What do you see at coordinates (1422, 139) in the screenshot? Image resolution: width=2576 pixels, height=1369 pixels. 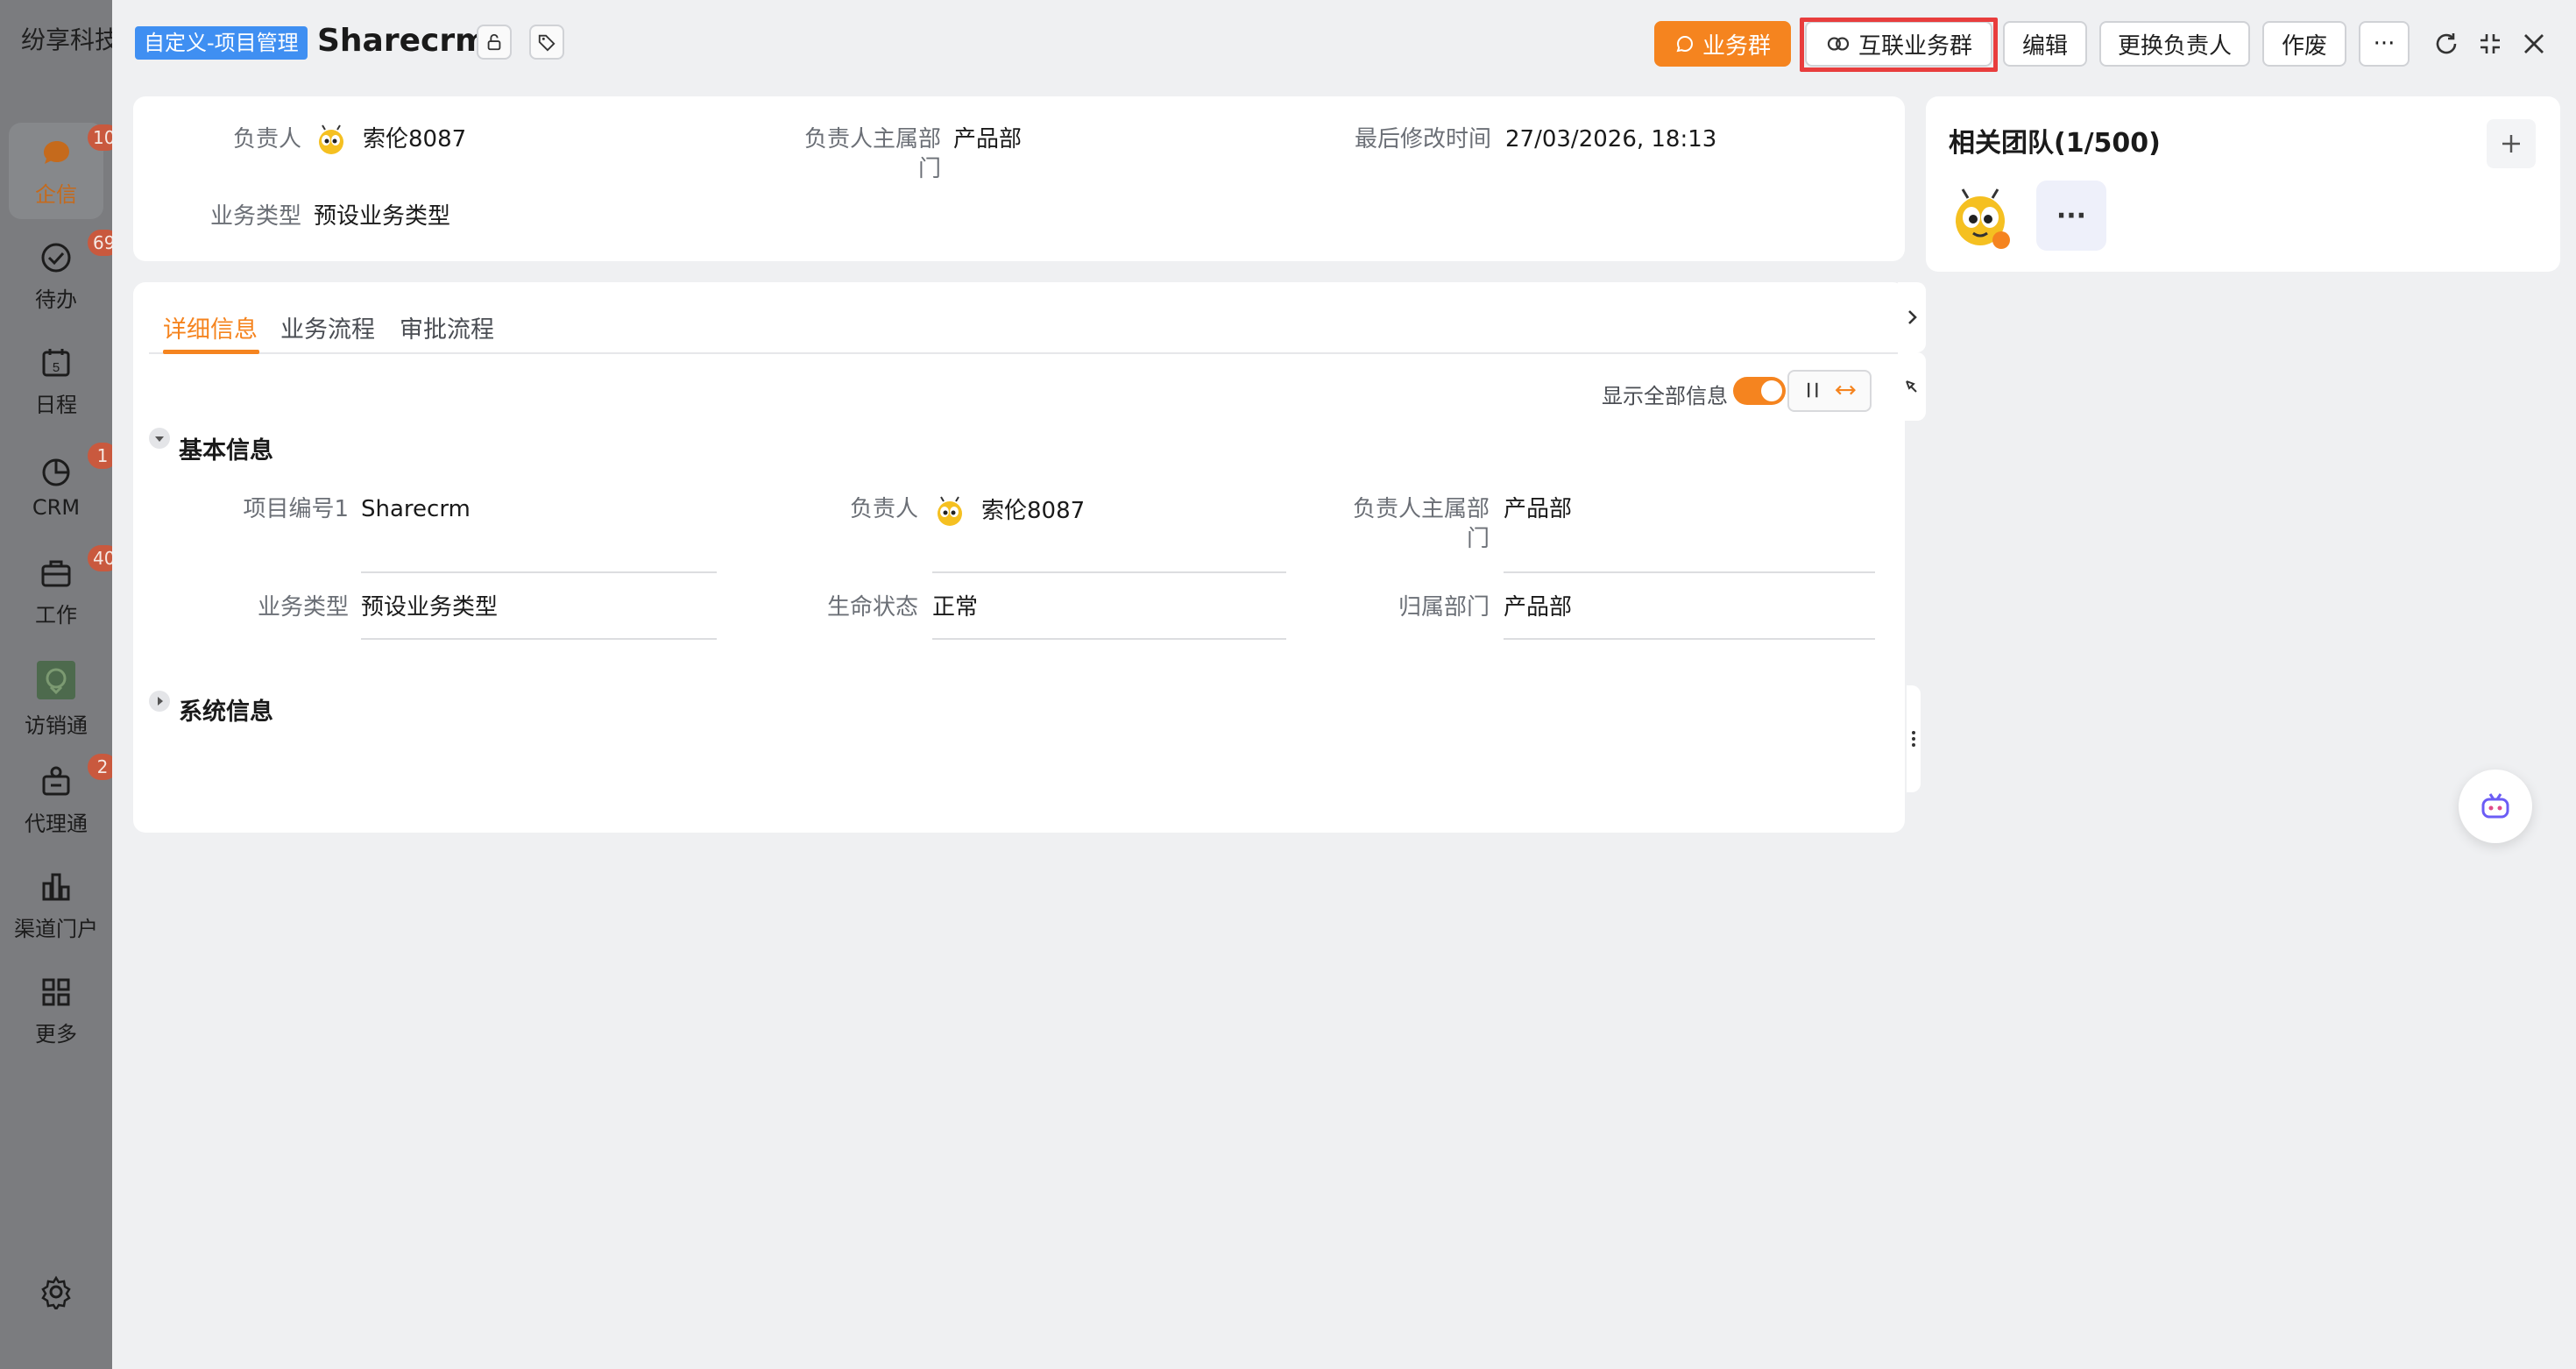 I see `summary-modified-label: 最后修改时间` at bounding box center [1422, 139].